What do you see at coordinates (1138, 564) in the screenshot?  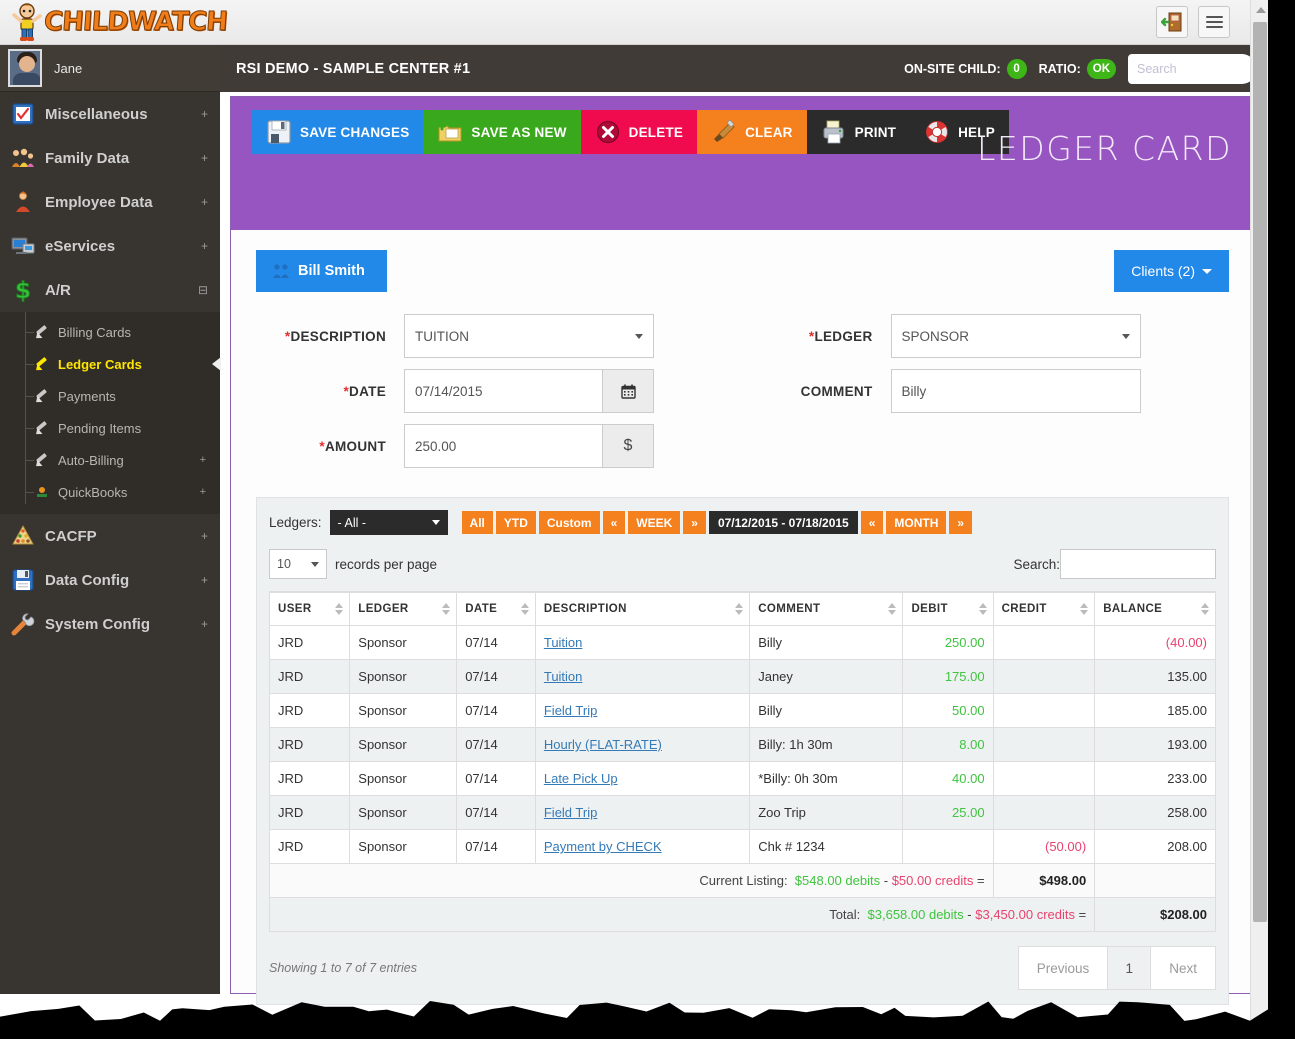 I see `table-search-input` at bounding box center [1138, 564].